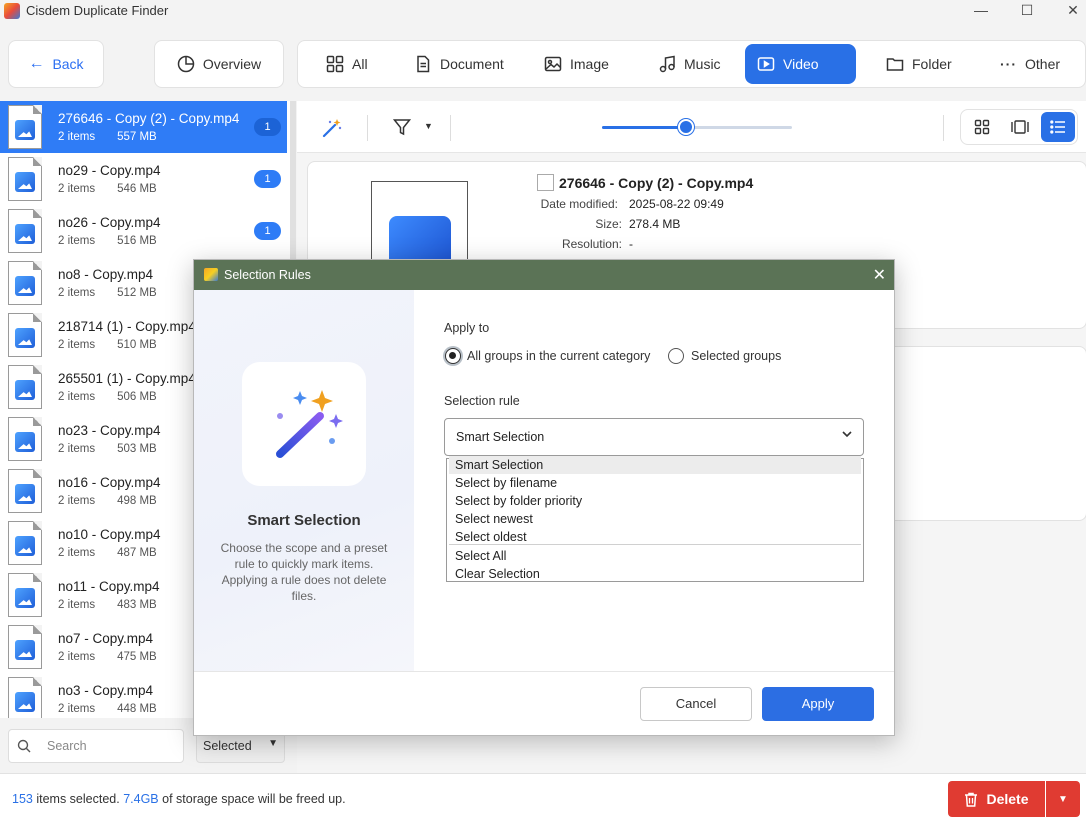 The image size is (1086, 823). I want to click on grid-view-button, so click(982, 127).